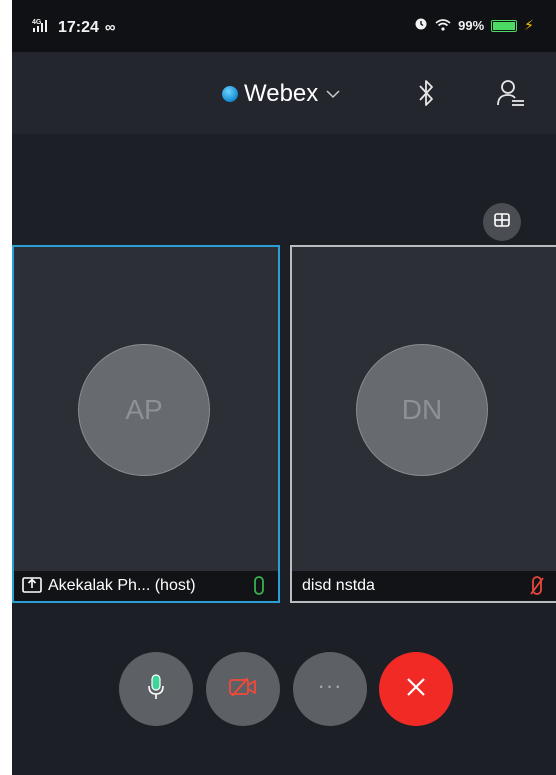 This screenshot has width=556, height=775. What do you see at coordinates (37, 22) in the screenshot?
I see `svg-text: 4G` at bounding box center [37, 22].